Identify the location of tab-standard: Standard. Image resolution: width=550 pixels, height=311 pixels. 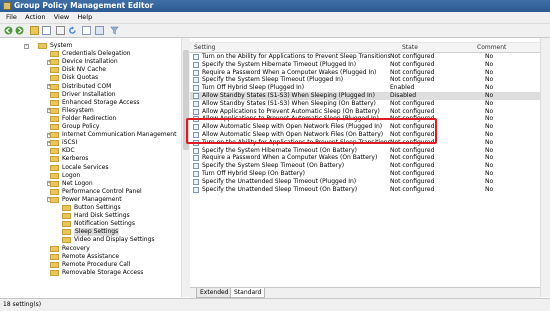
(248, 293).